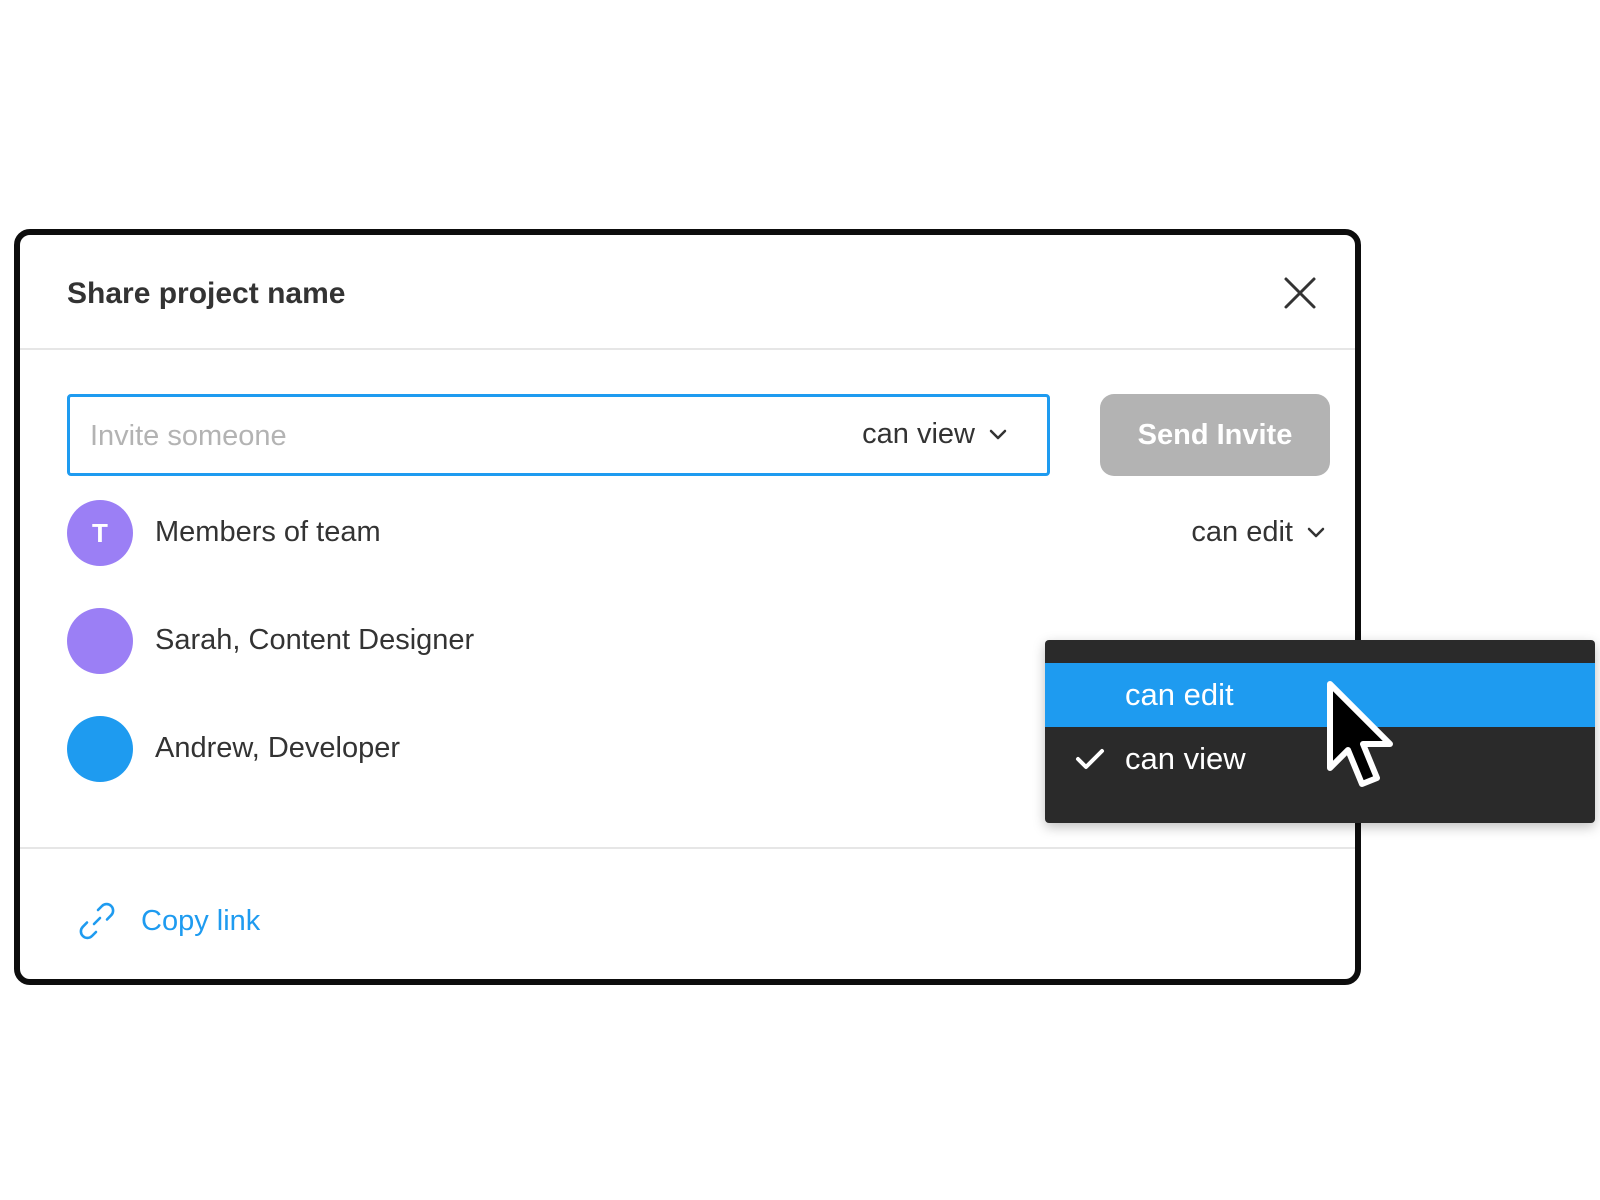 This screenshot has height=1200, width=1600. I want to click on dropdown-option-can-edit: can edit, so click(1320, 695).